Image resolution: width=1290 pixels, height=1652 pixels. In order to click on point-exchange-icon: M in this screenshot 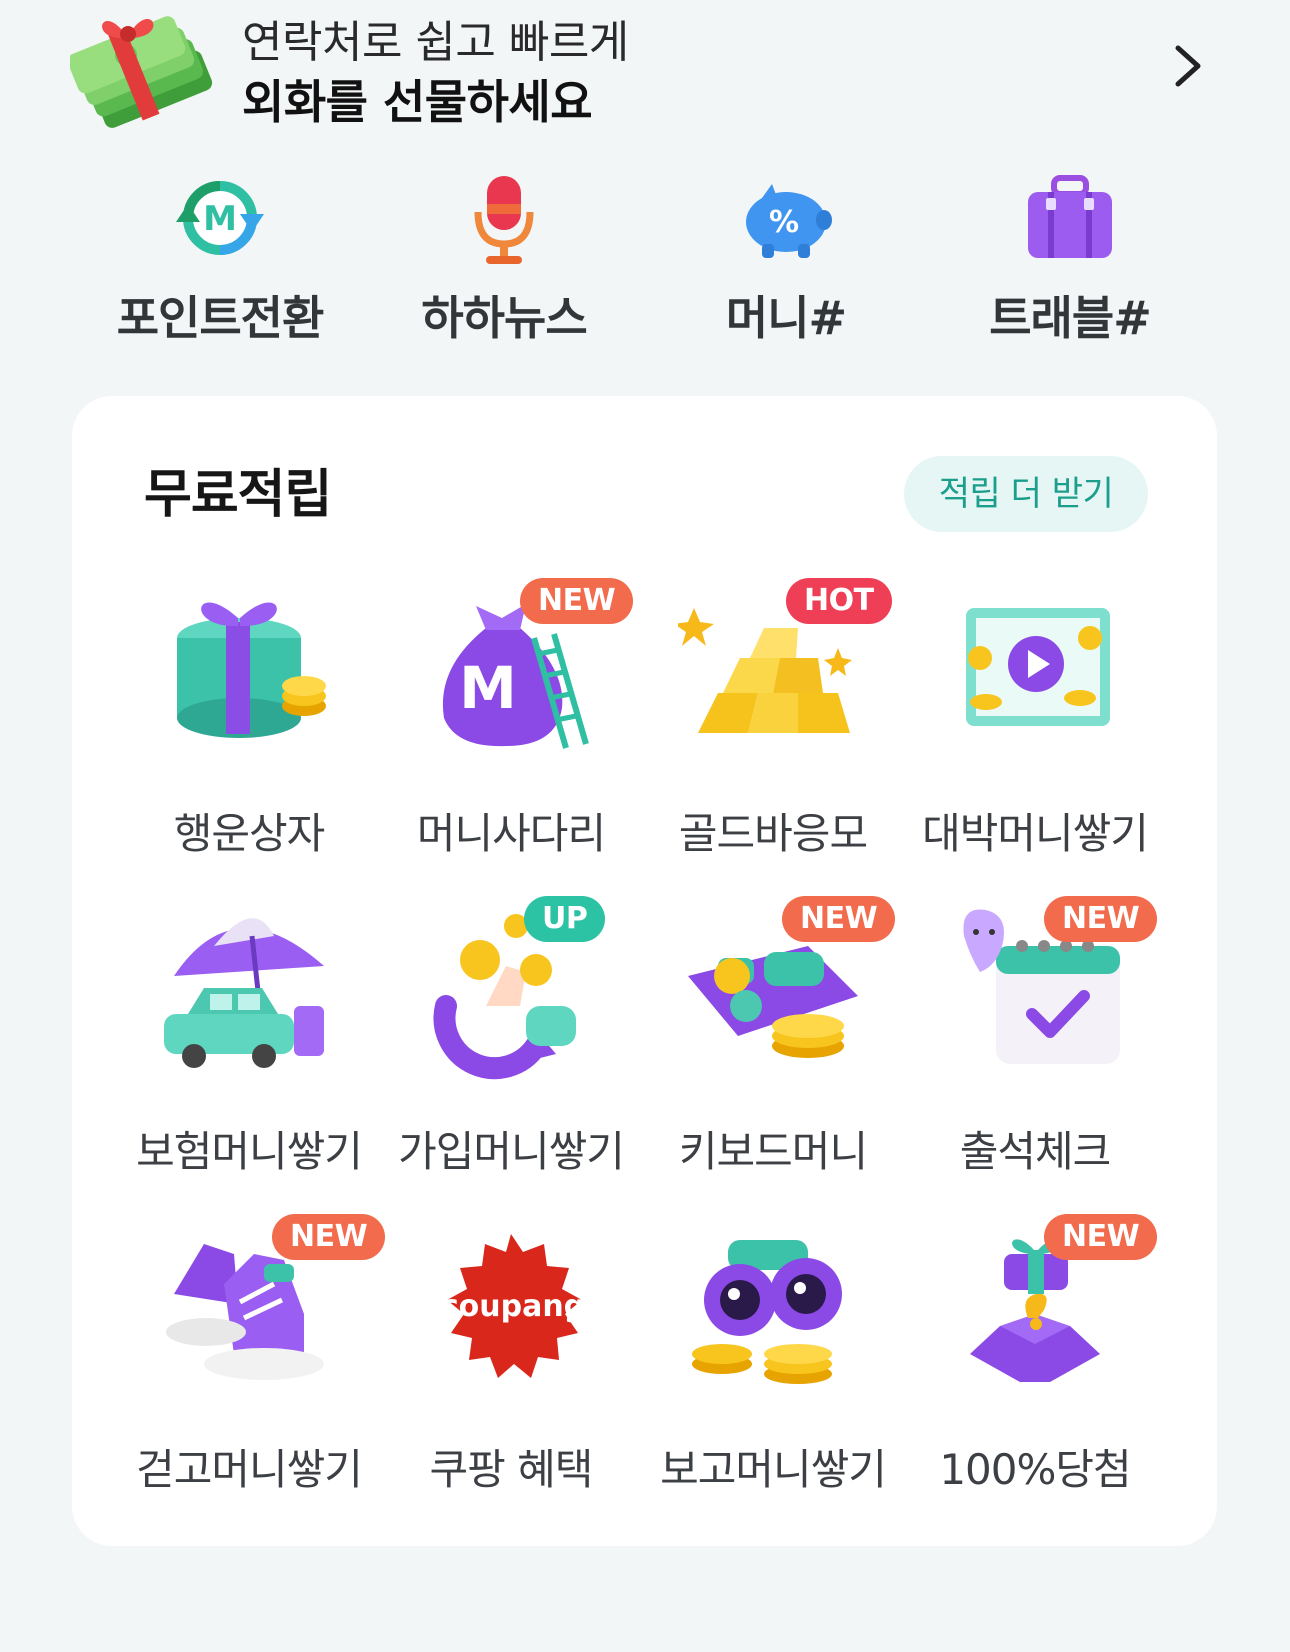, I will do `click(220, 218)`.